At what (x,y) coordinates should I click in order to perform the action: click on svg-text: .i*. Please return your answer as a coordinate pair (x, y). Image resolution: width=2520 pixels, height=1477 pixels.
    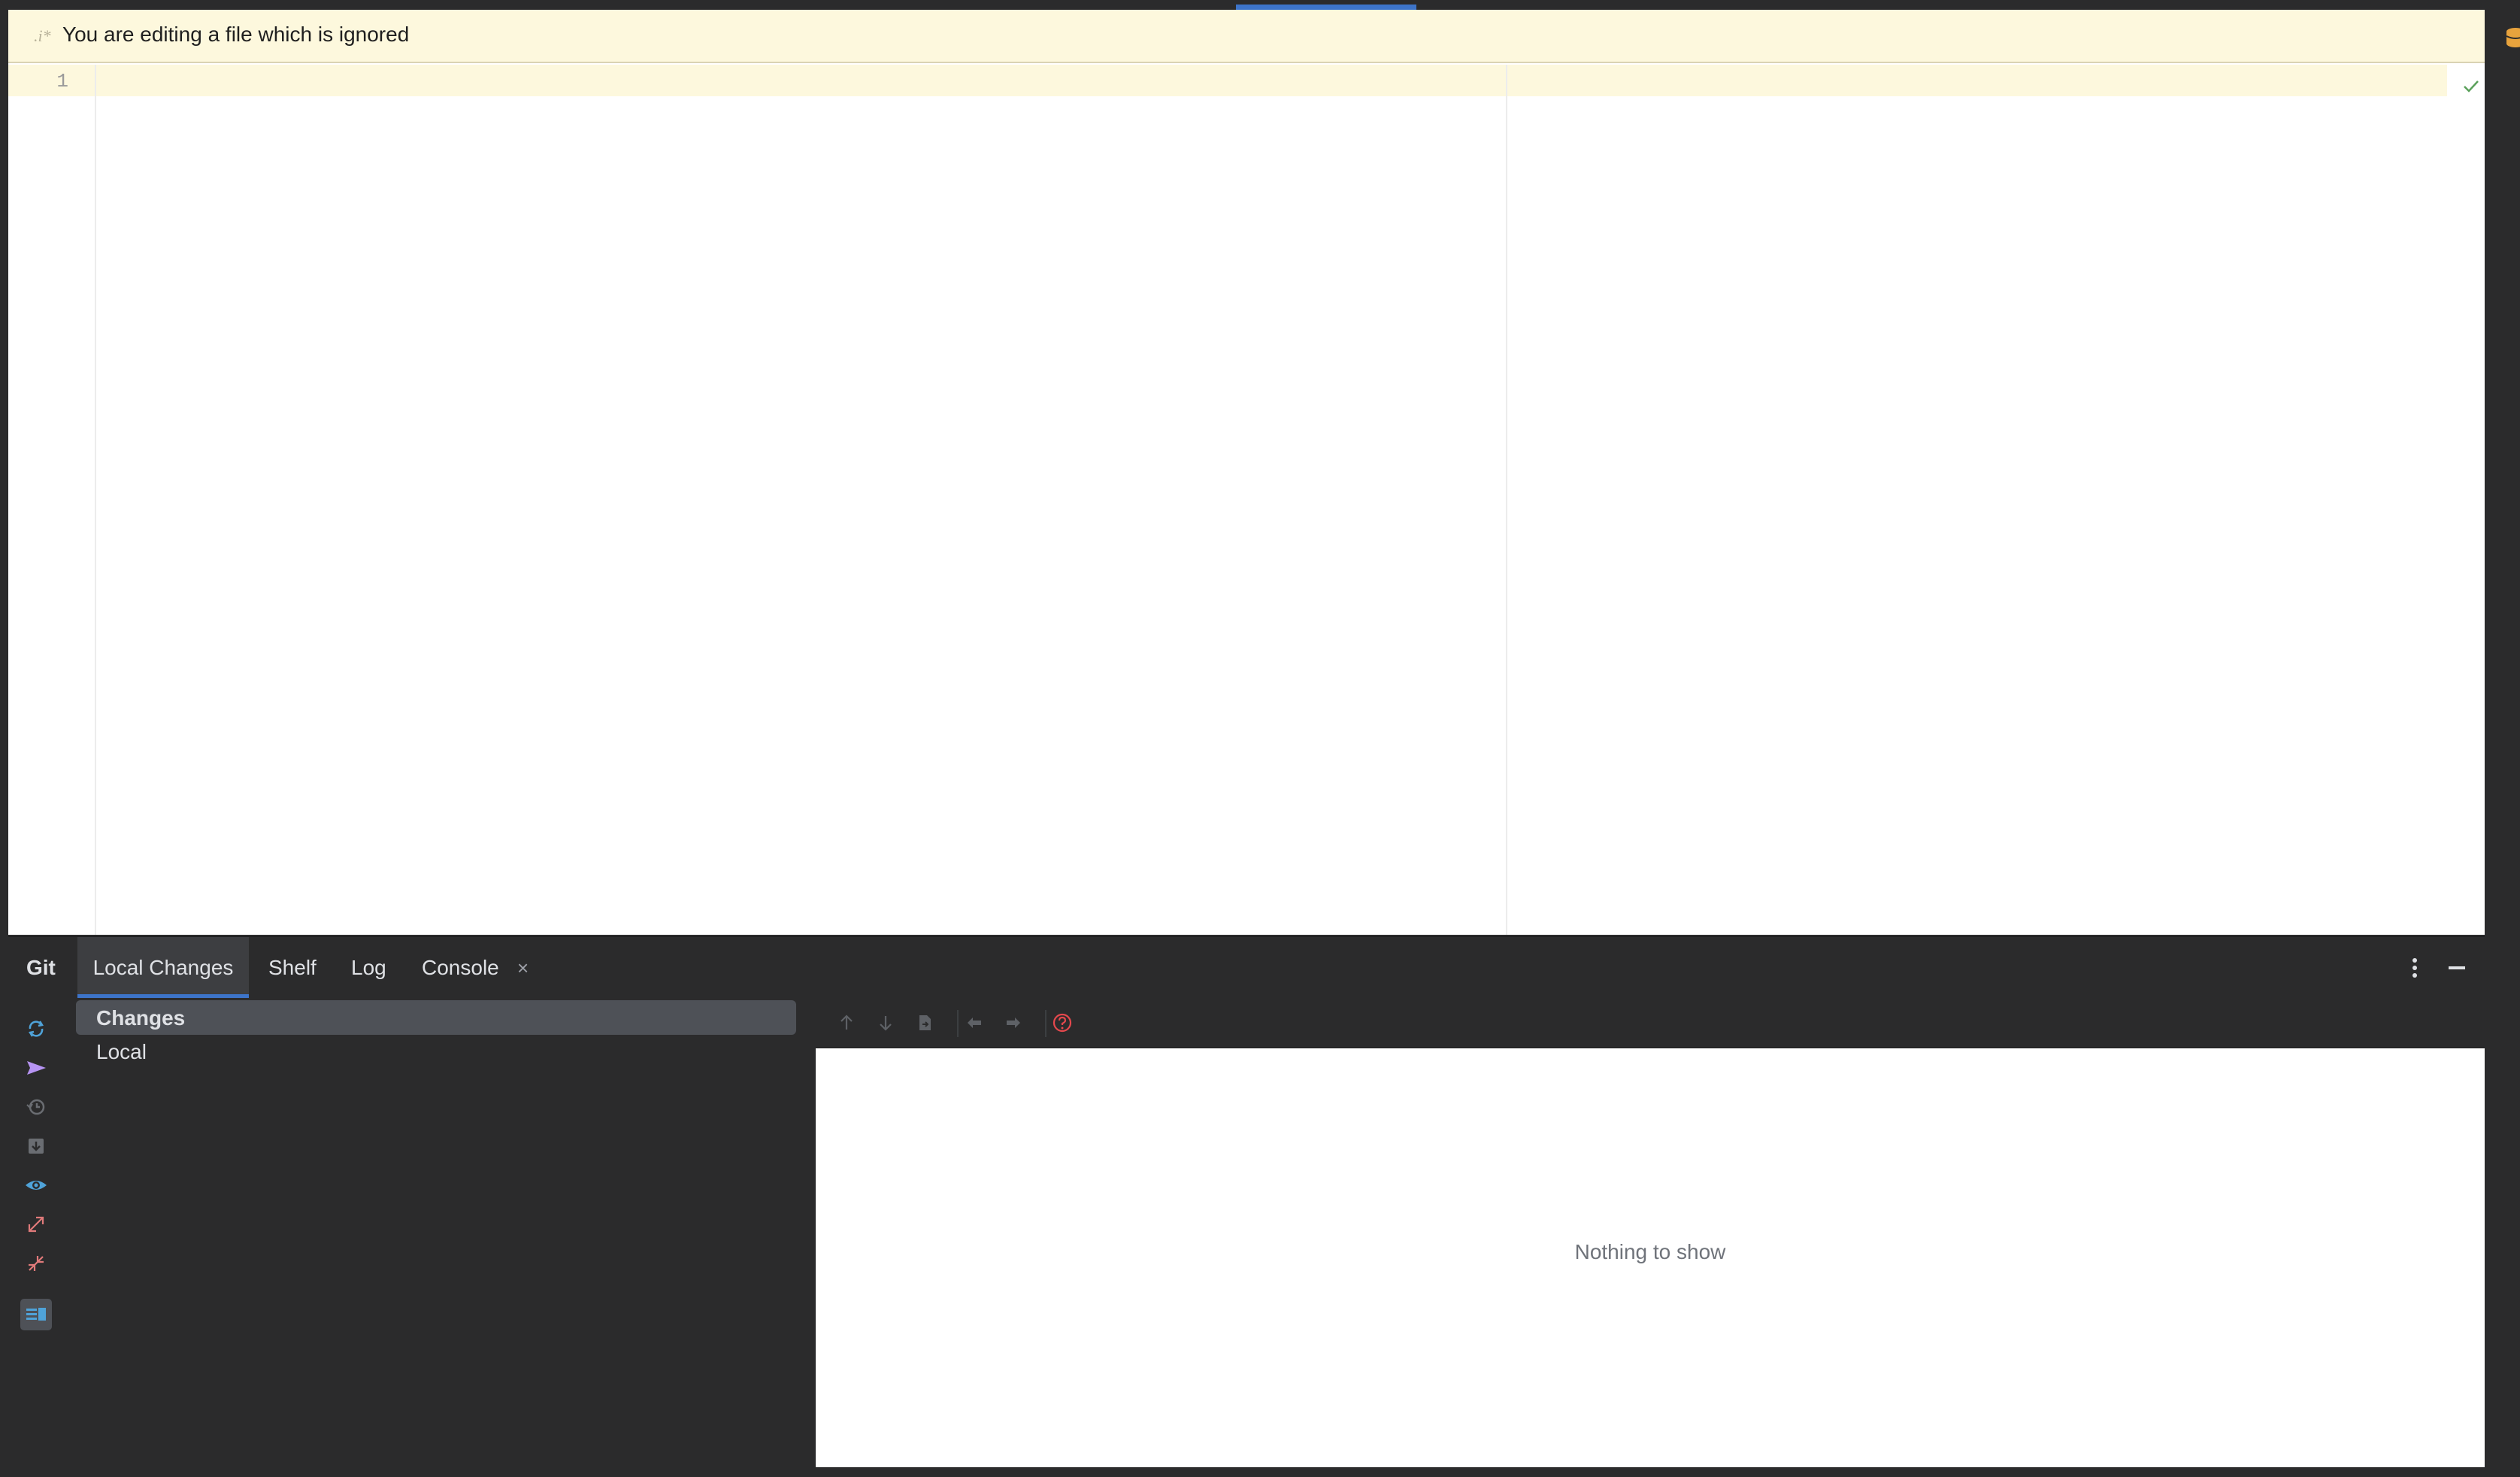
    Looking at the image, I should click on (42, 35).